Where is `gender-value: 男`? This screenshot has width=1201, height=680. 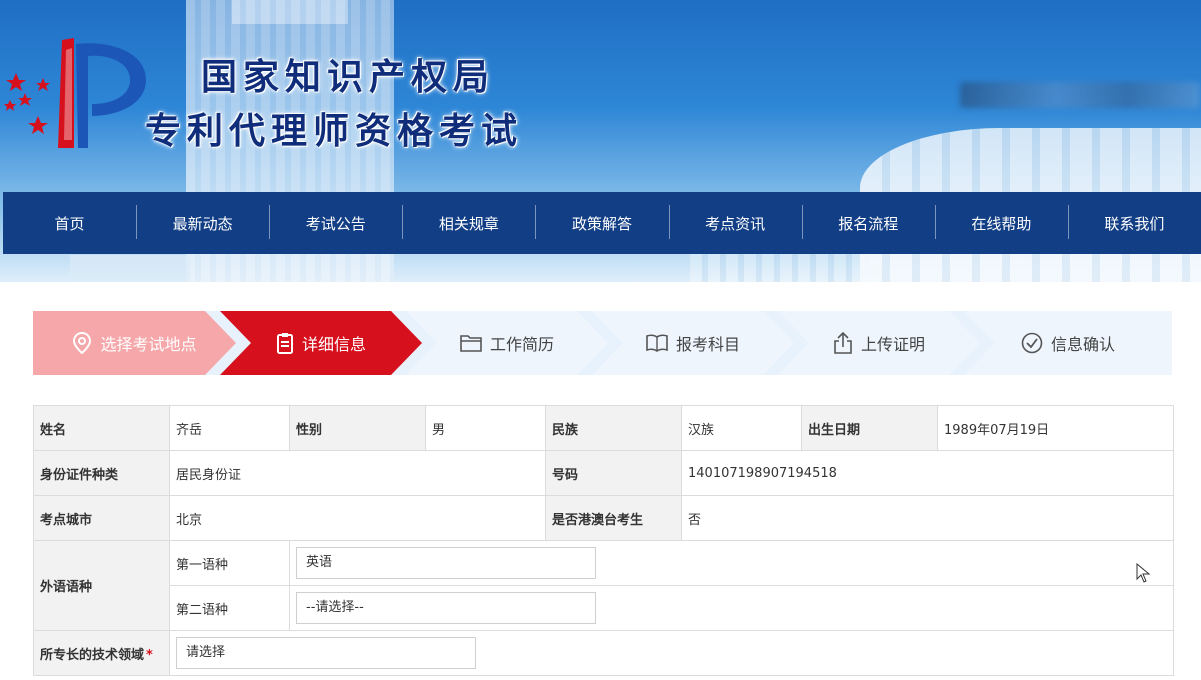
gender-value: 男 is located at coordinates (485, 428).